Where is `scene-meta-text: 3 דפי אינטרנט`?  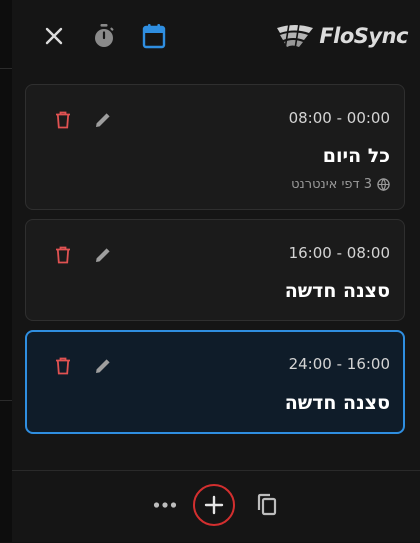 scene-meta-text: 3 דפי אינטרנט is located at coordinates (331, 184).